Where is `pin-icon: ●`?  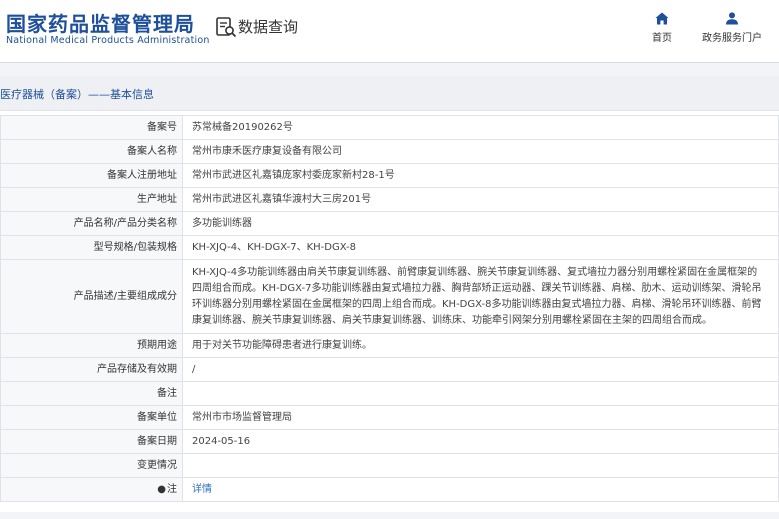 pin-icon: ● is located at coordinates (161, 489).